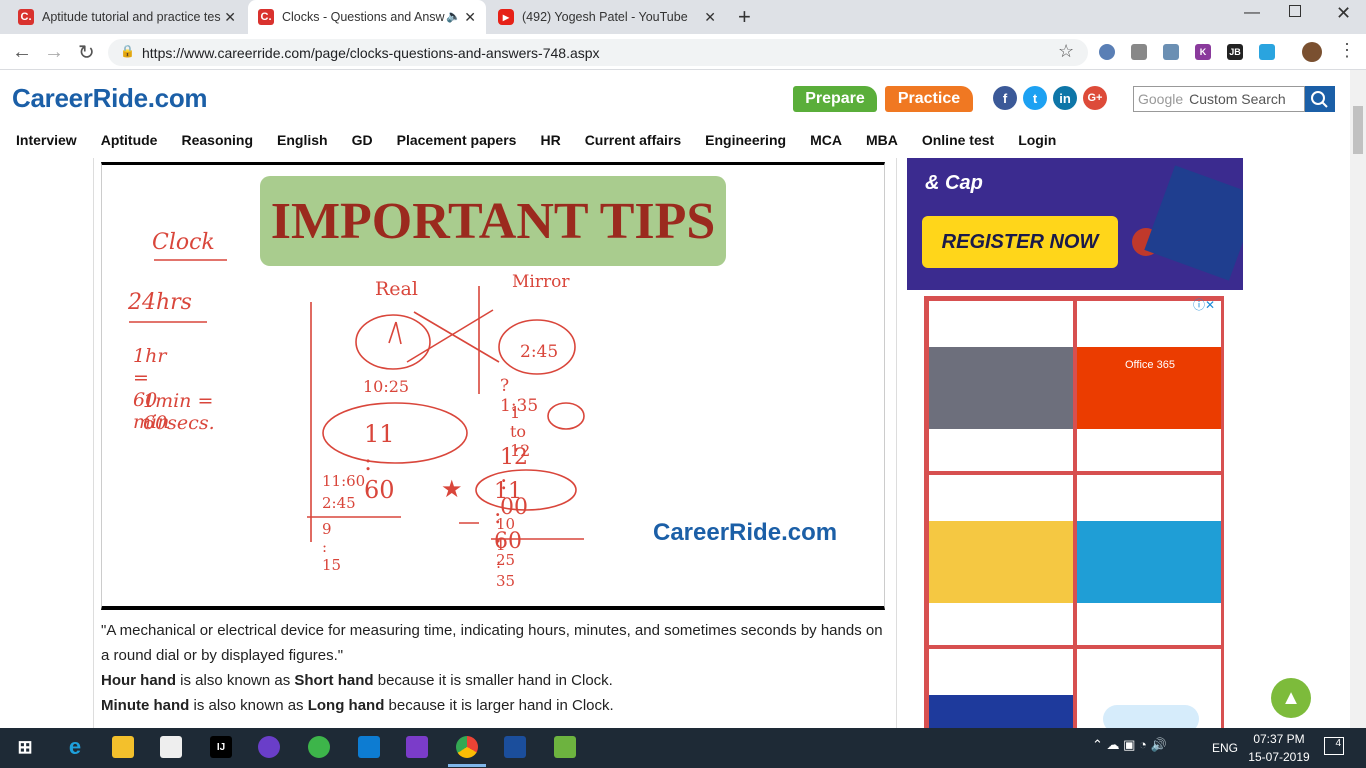 This screenshot has height=768, width=1366. Describe the element at coordinates (319, 747) in the screenshot. I see `whatsapp-icon` at that location.